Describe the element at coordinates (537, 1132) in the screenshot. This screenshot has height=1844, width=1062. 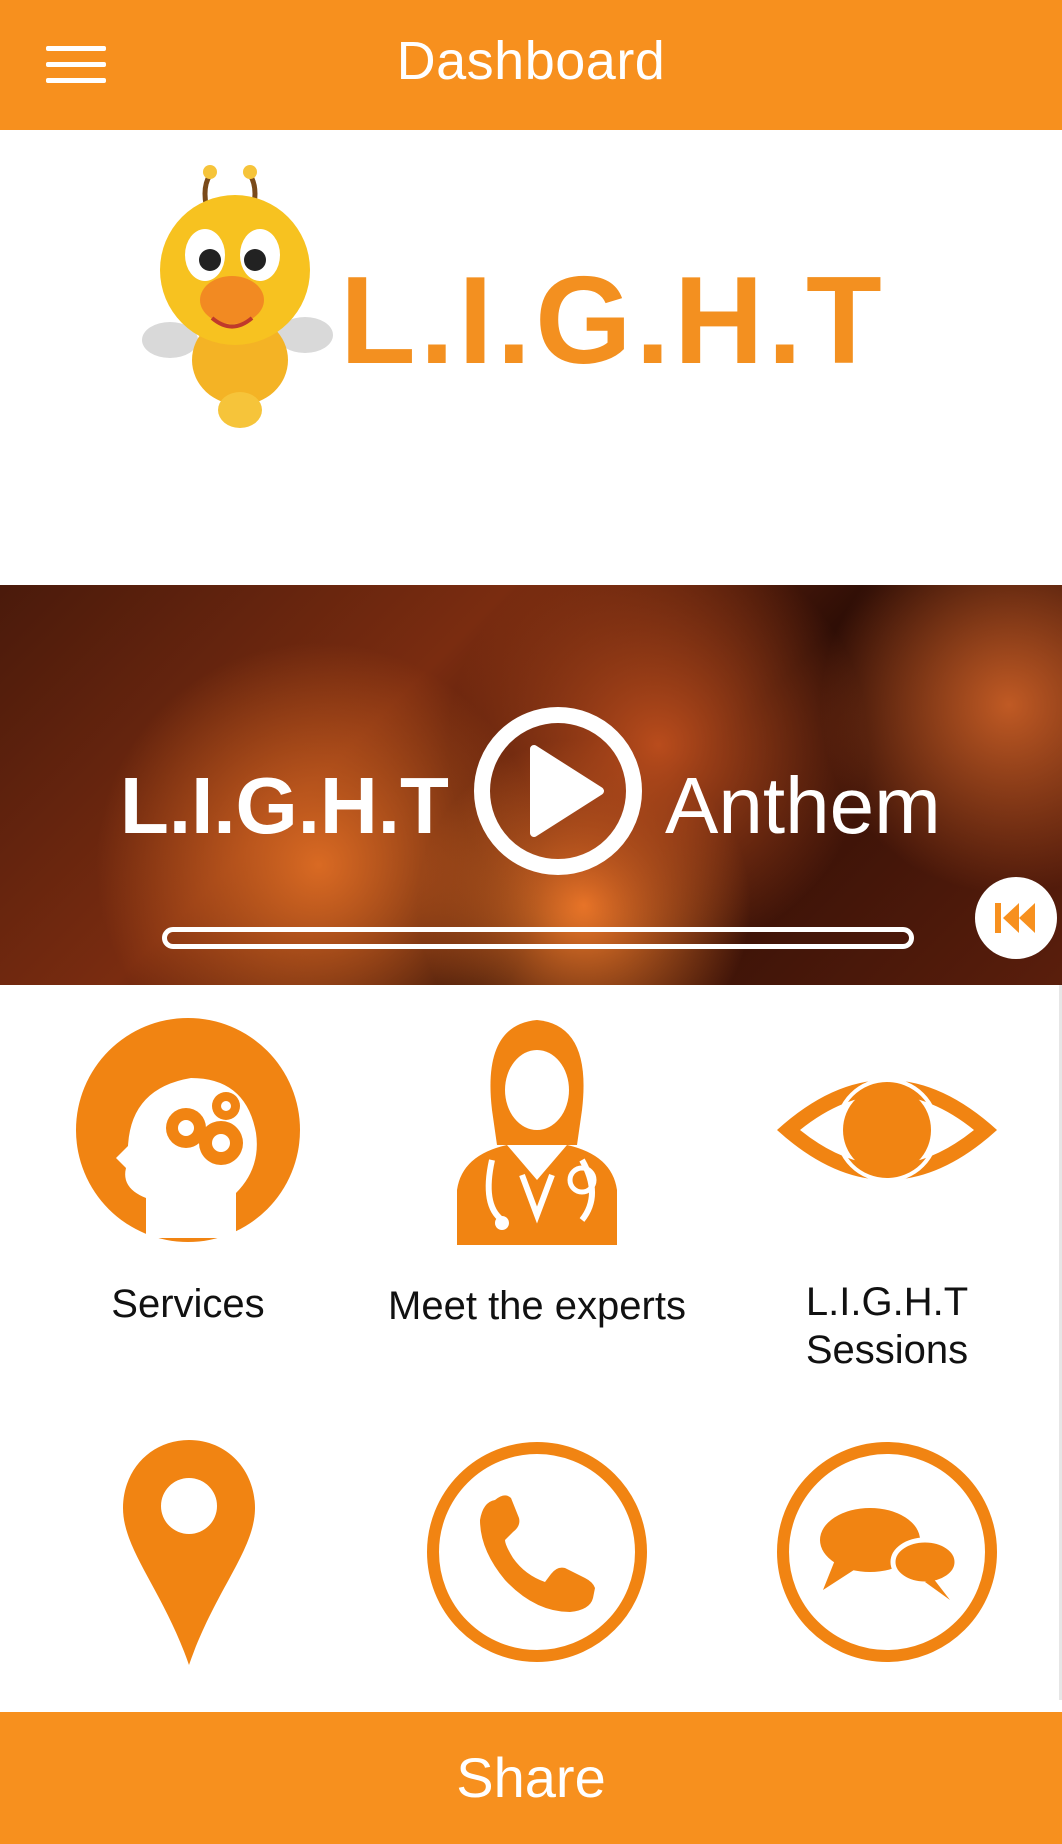
I see `doctor-icon` at that location.